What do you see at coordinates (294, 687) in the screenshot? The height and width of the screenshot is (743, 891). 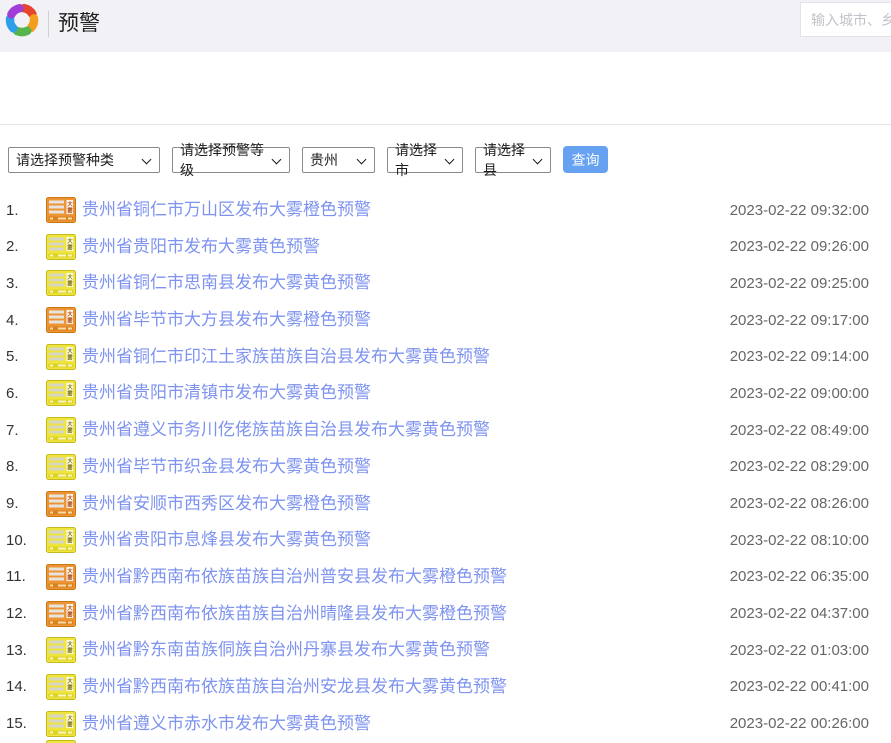 I see `warning-link: 贵州省黔西南布依族苗族自治州安龙县发布大雾黄色预警` at bounding box center [294, 687].